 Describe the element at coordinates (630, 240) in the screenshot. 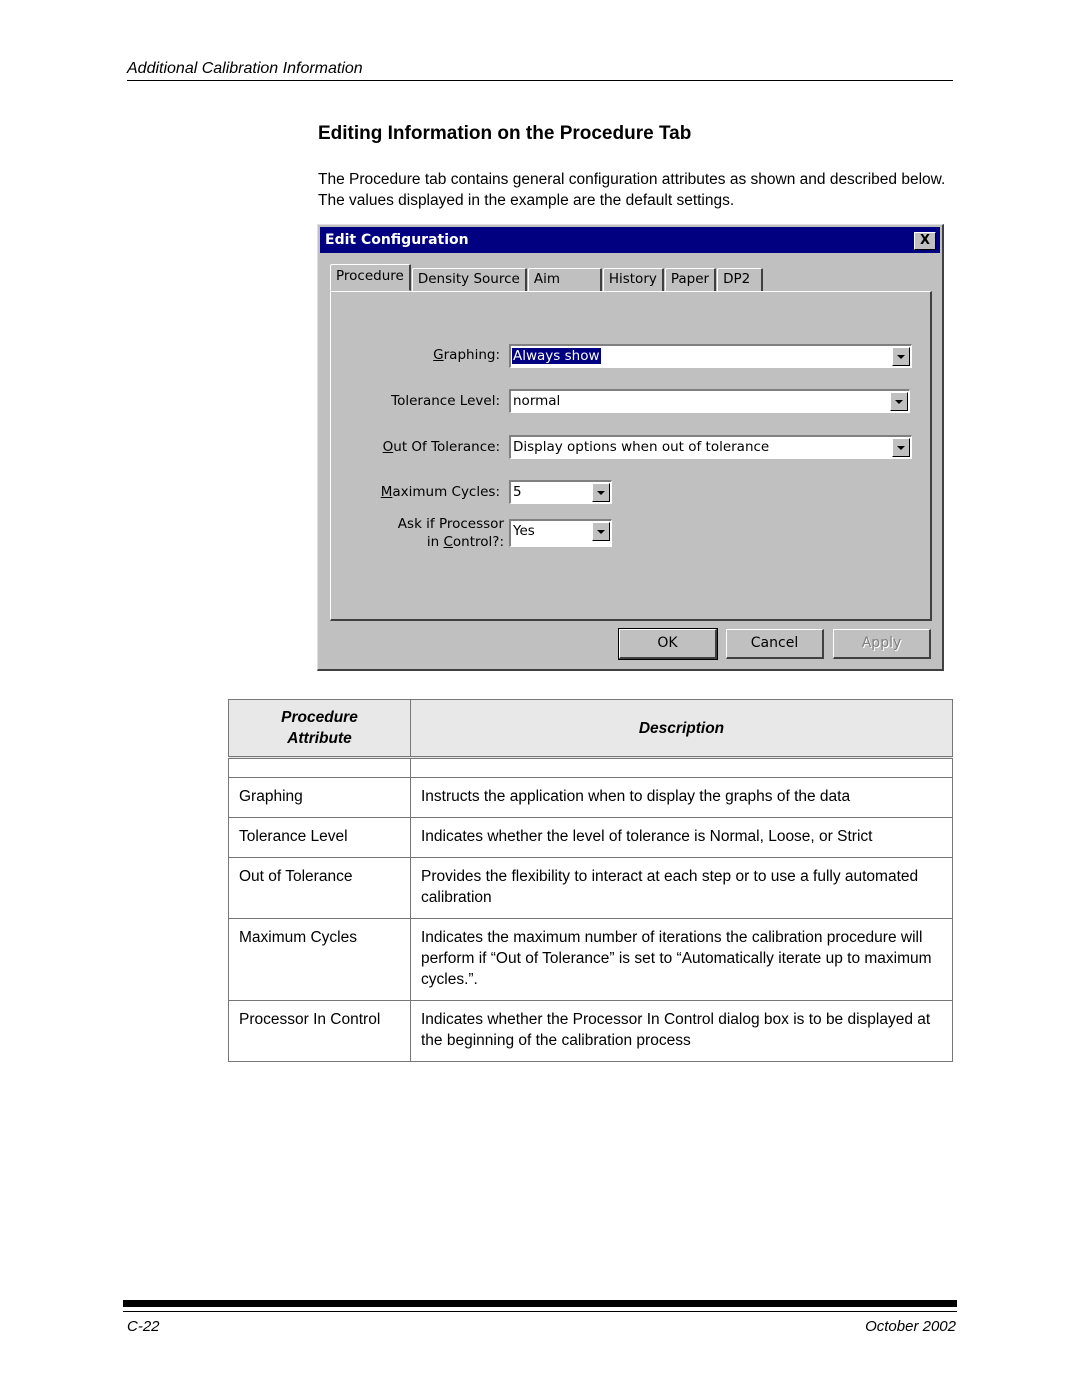

I see `dialog-titlebar: Edit Configuration X` at that location.